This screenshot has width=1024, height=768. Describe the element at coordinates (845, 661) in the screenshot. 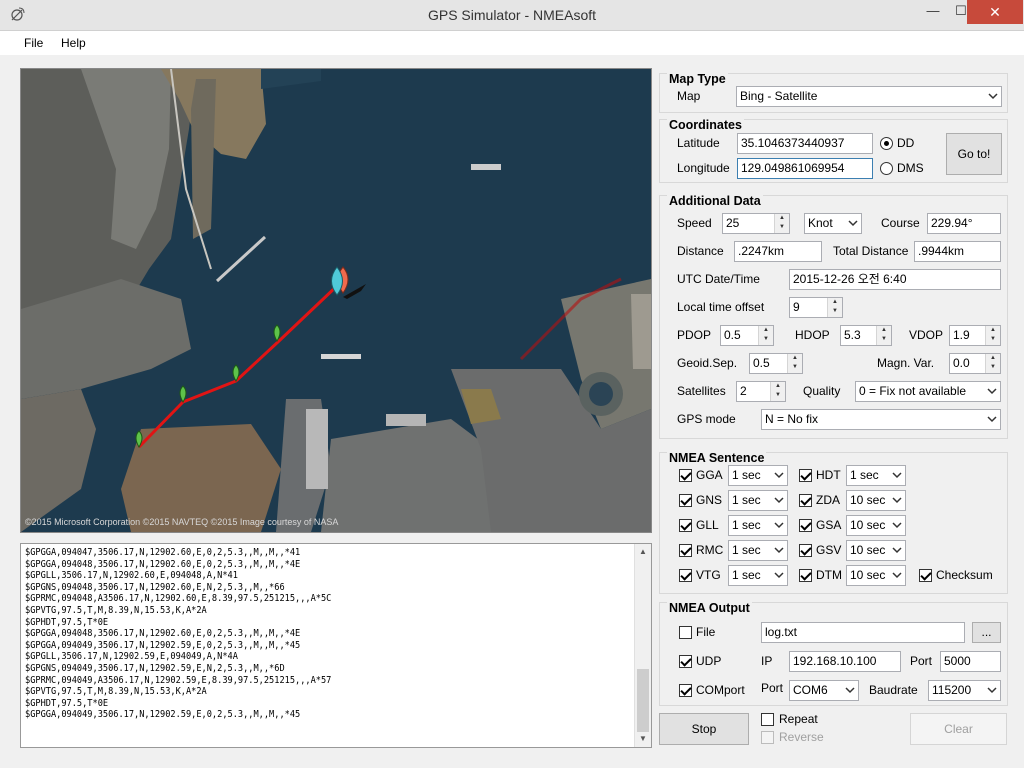

I see `udp-ip-input: 192.168.10.100` at that location.